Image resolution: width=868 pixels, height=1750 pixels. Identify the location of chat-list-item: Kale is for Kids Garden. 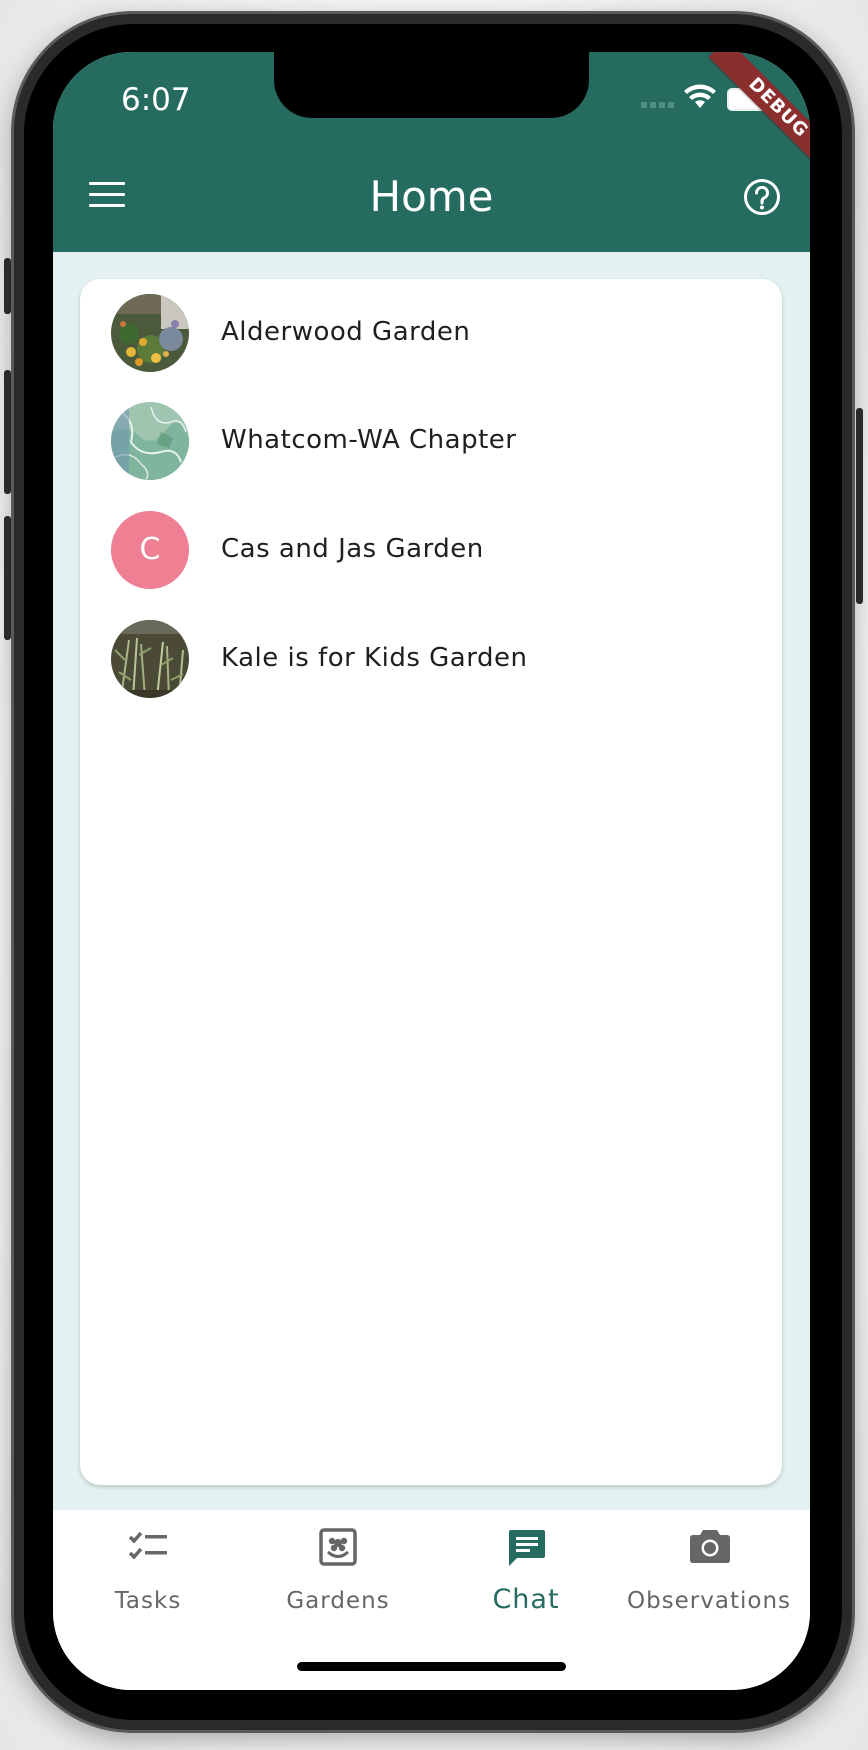
(431, 659).